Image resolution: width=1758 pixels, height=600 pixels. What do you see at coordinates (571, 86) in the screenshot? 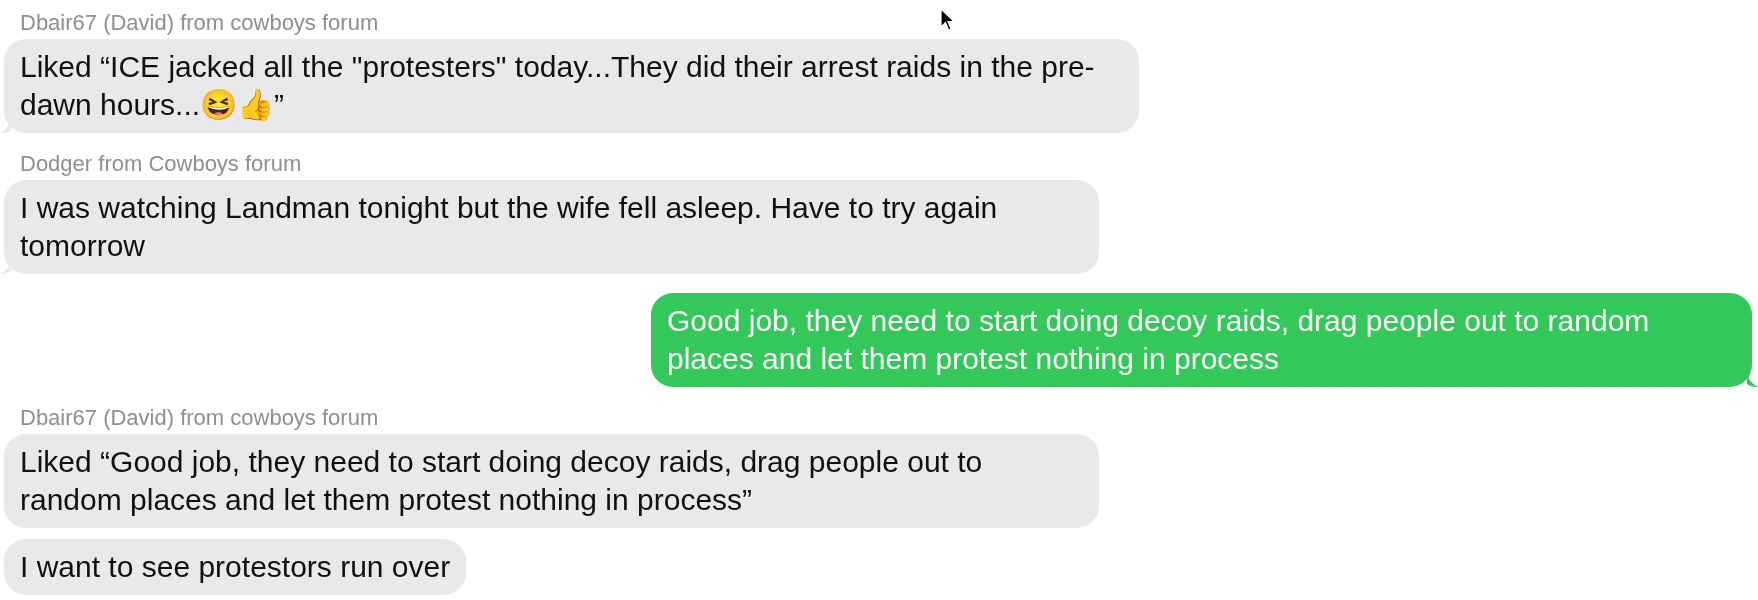
I see `message-bubble: Liked “ICE jacked all the "protesters" today...They did their arrest raids in the pre-dawn hours...😆👍”` at bounding box center [571, 86].